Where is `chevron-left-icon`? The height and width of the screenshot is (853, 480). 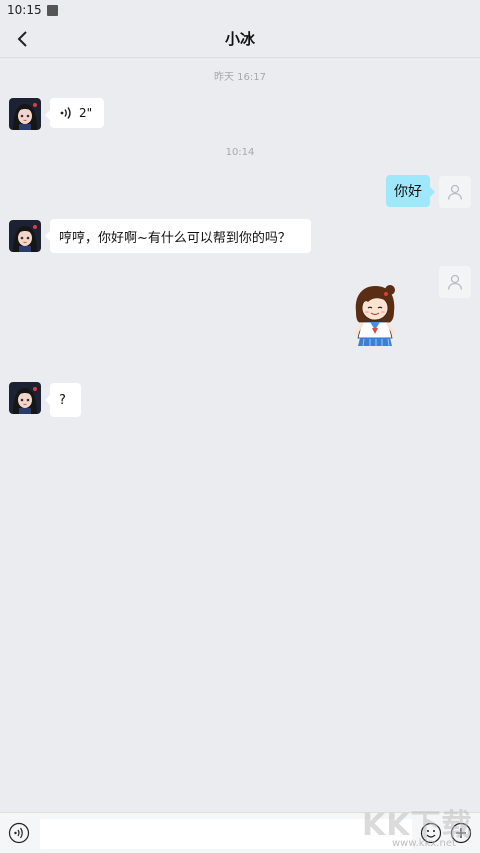
chevron-left-icon is located at coordinates (22, 39).